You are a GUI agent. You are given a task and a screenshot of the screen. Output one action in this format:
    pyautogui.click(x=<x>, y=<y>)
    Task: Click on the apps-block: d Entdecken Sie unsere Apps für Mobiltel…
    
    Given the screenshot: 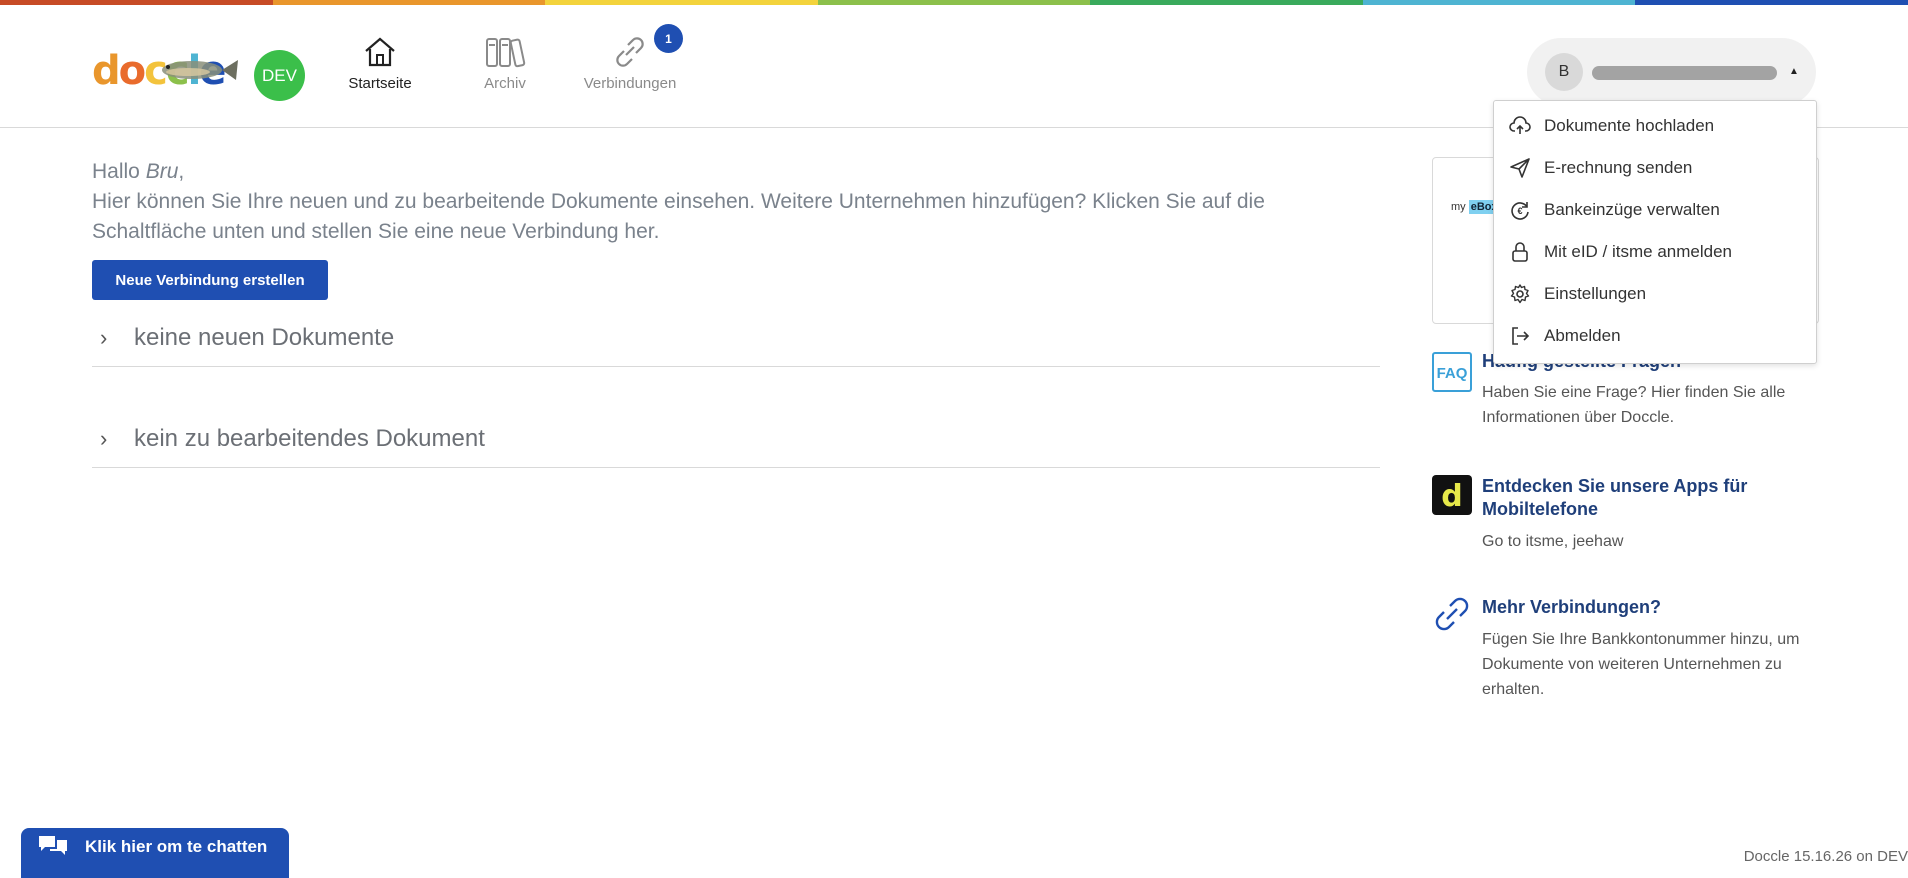 What is the action you would take?
    pyautogui.click(x=1627, y=520)
    